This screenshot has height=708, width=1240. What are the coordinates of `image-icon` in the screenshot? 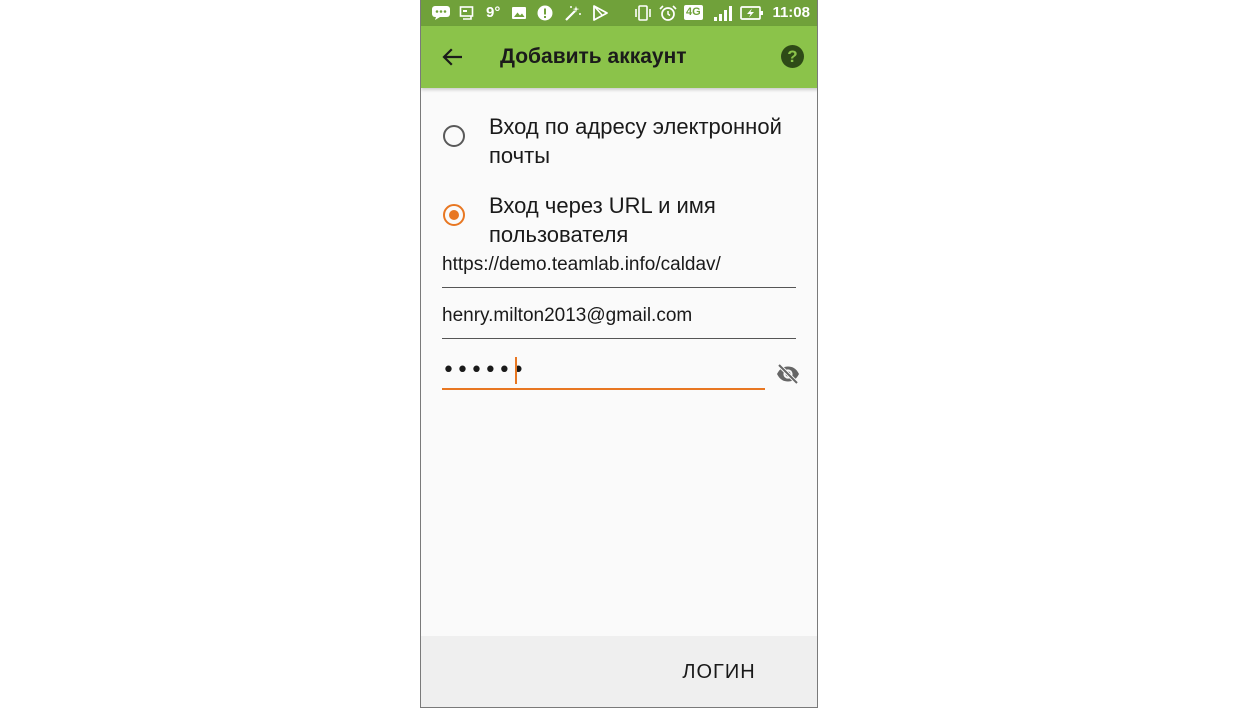 It's located at (519, 13).